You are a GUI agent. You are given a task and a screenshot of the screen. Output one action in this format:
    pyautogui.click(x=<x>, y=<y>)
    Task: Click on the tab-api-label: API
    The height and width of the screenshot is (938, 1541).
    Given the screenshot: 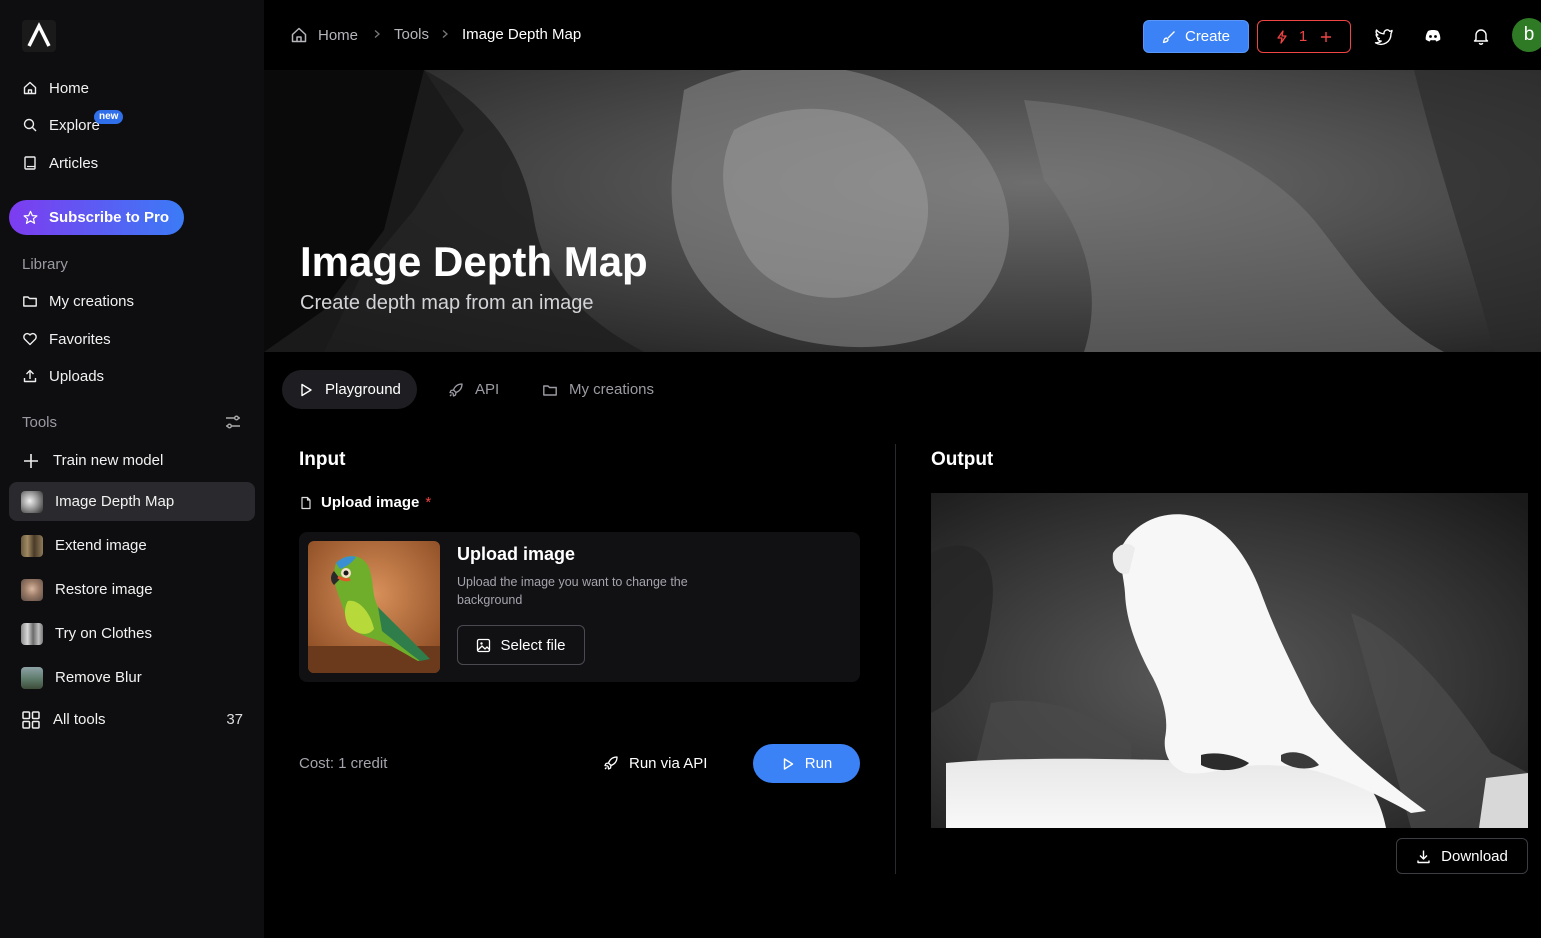 What is the action you would take?
    pyautogui.click(x=487, y=389)
    